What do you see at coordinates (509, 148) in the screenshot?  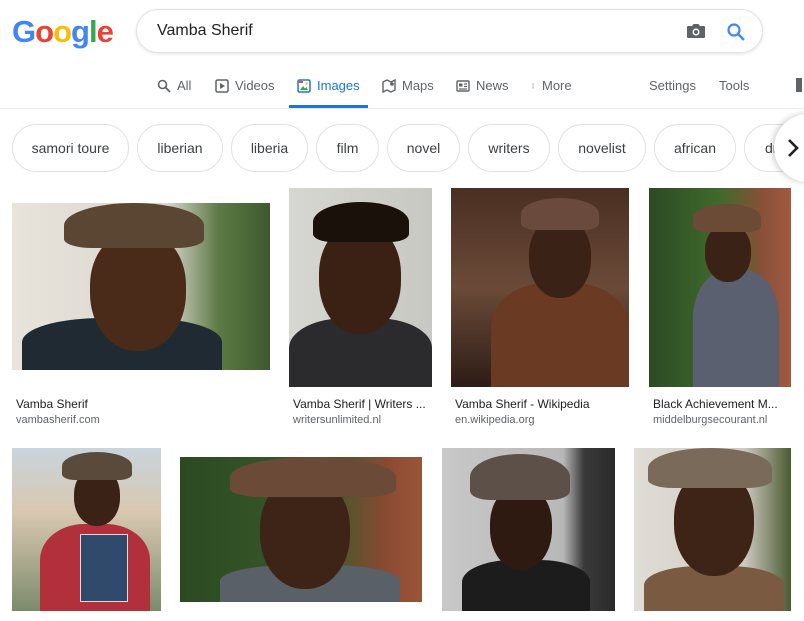 I see `chip: writers` at bounding box center [509, 148].